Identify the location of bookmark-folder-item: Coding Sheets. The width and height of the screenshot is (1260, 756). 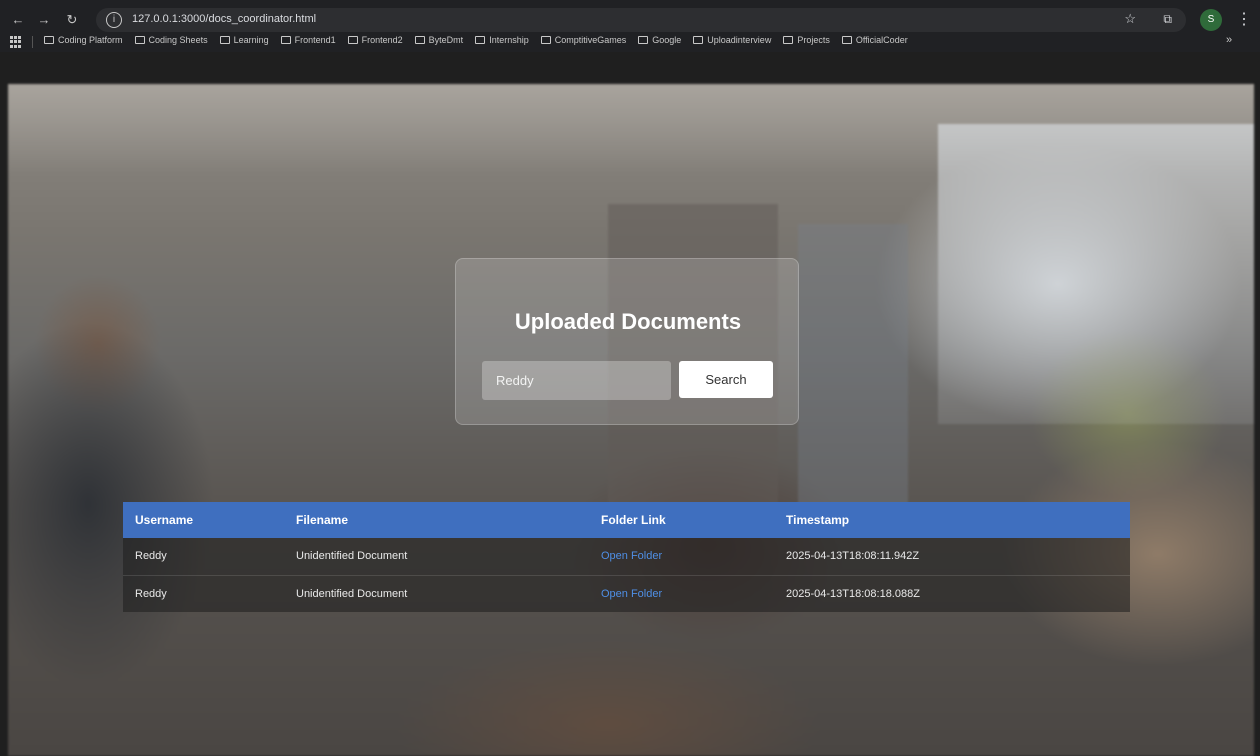
(171, 40).